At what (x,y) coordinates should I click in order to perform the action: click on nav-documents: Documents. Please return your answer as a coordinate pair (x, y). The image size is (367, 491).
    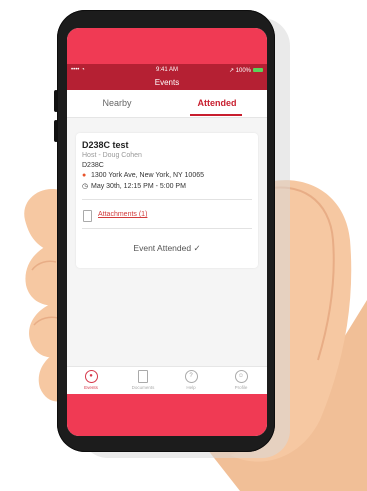
    Looking at the image, I should click on (143, 380).